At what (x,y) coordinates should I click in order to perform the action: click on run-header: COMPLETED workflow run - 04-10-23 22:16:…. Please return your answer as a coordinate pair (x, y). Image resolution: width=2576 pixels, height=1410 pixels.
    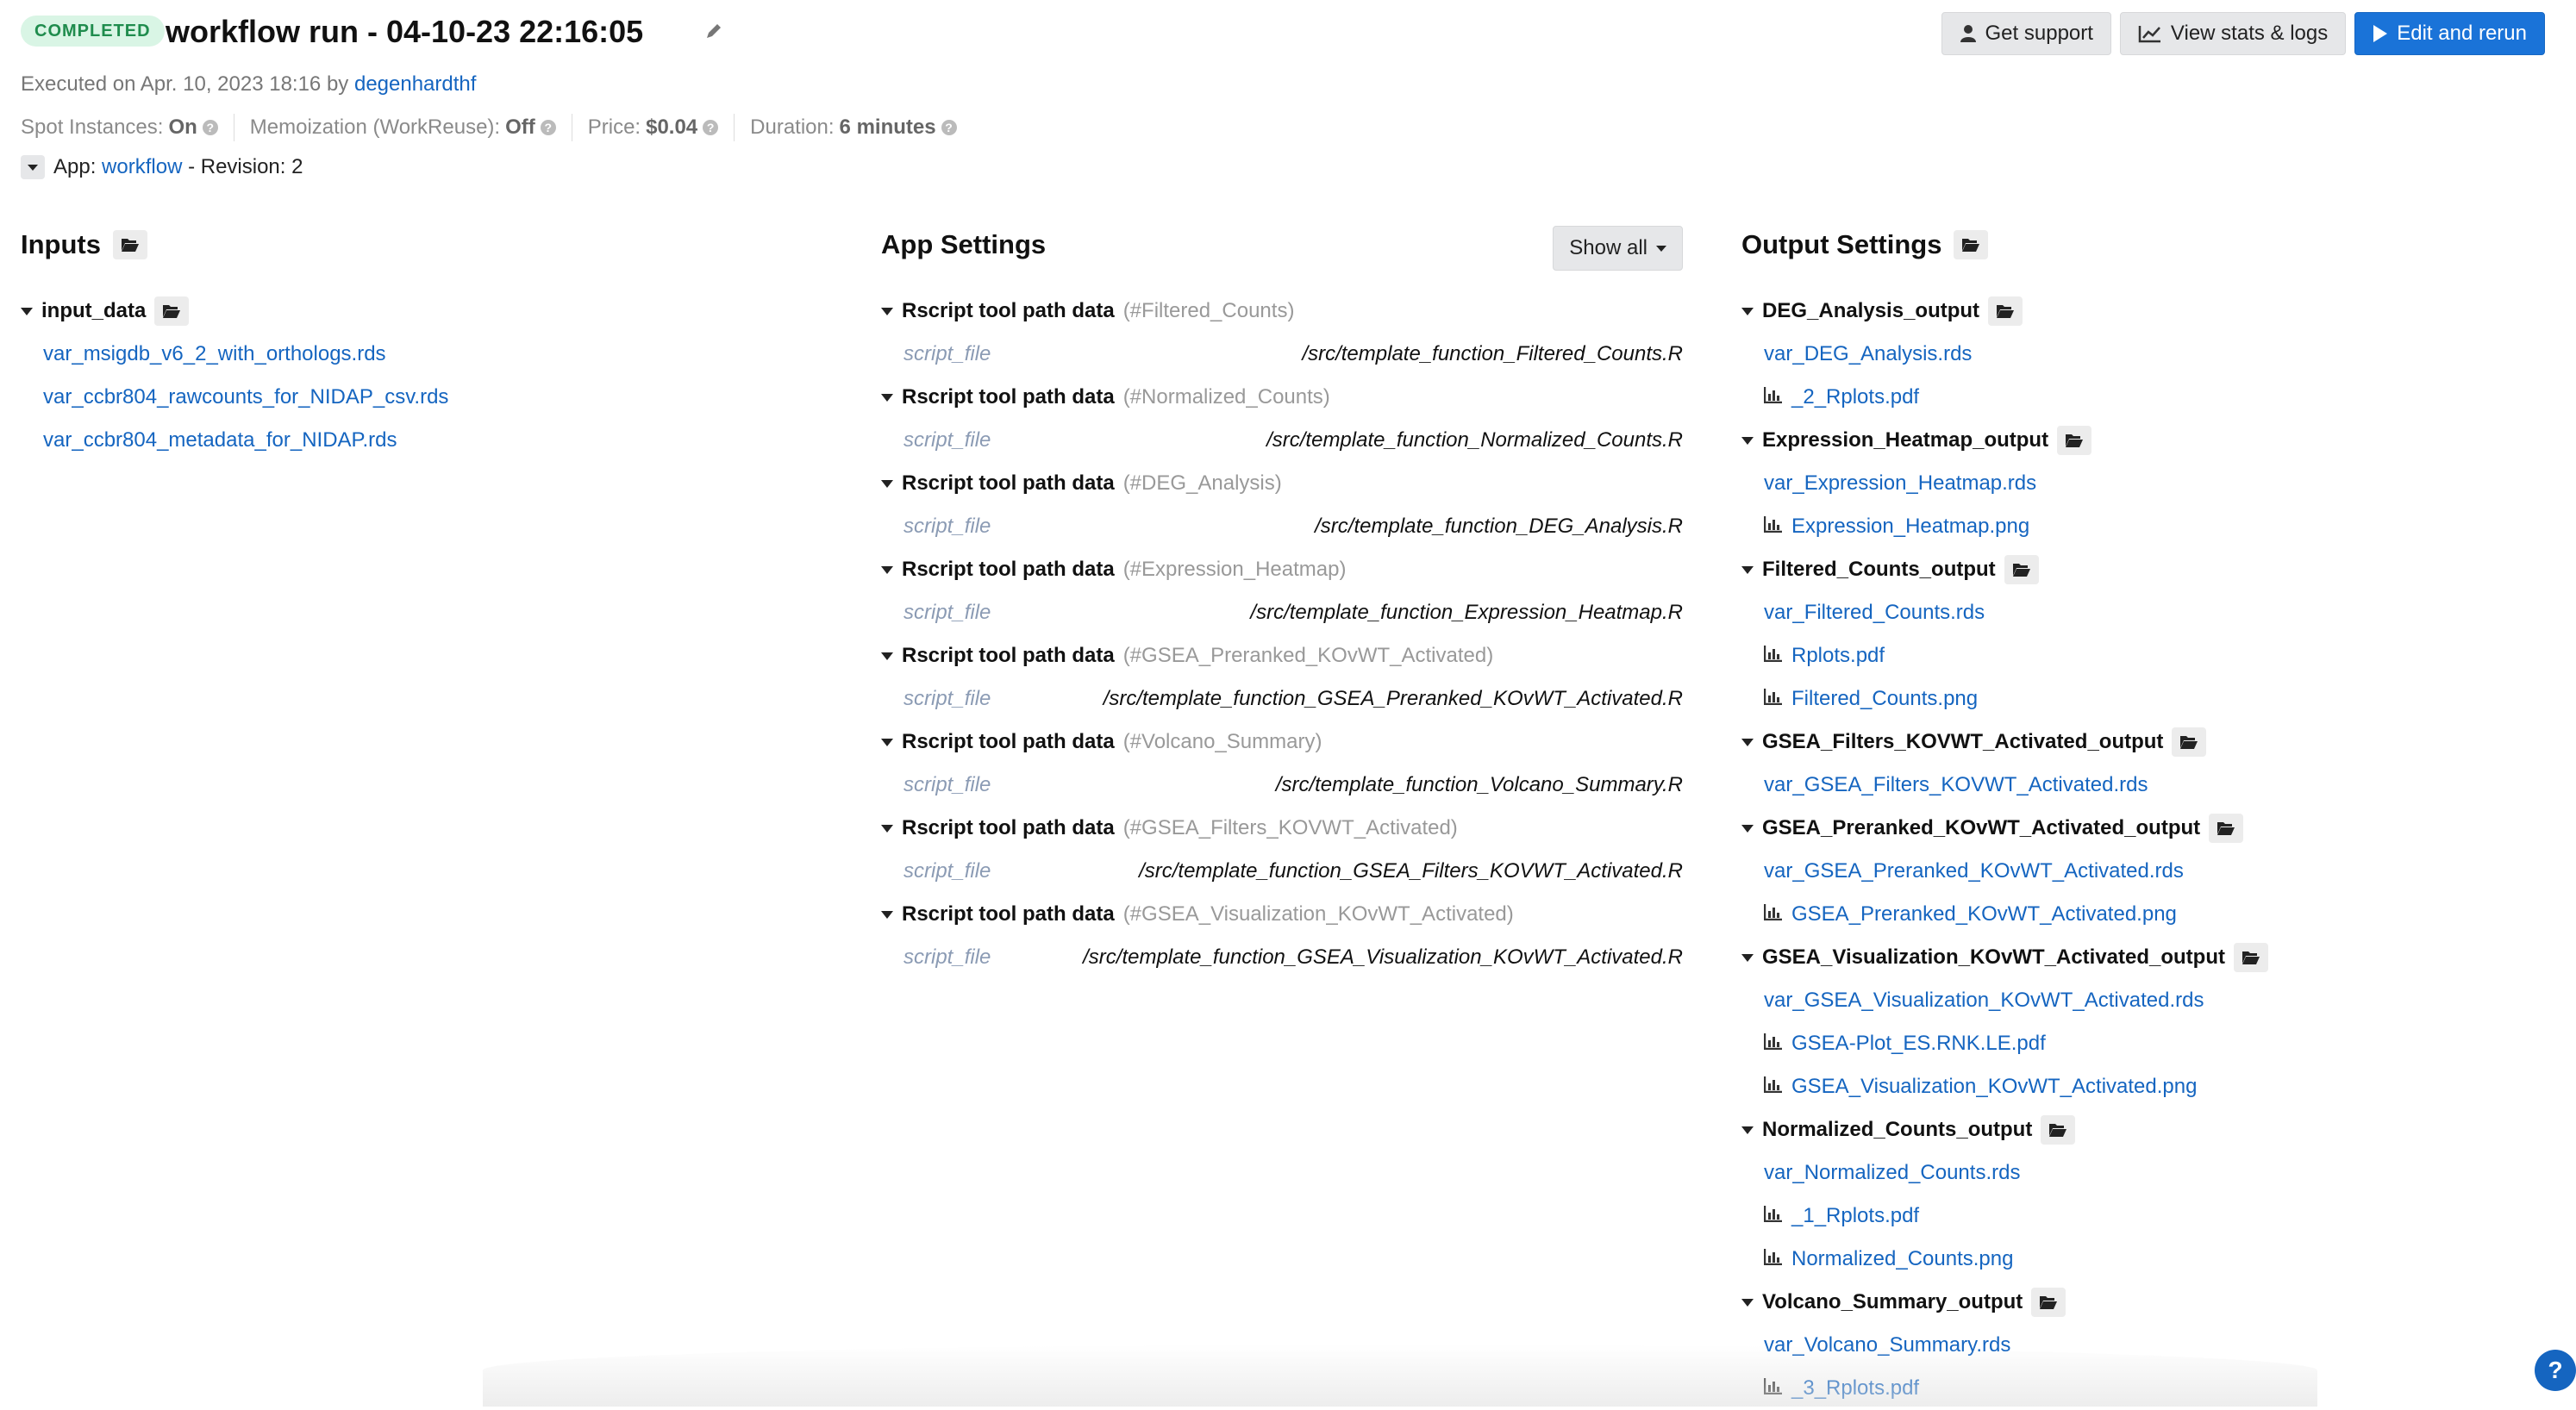
    Looking at the image, I should click on (1288, 38).